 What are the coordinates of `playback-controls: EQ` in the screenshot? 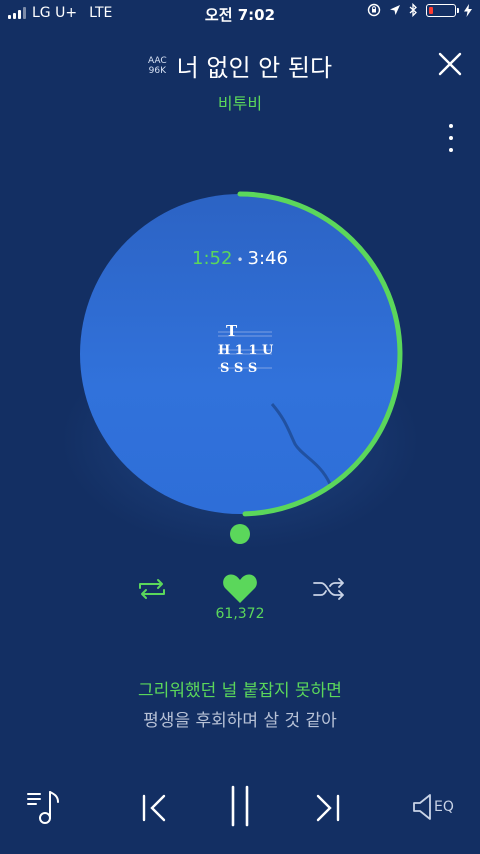 It's located at (240, 808).